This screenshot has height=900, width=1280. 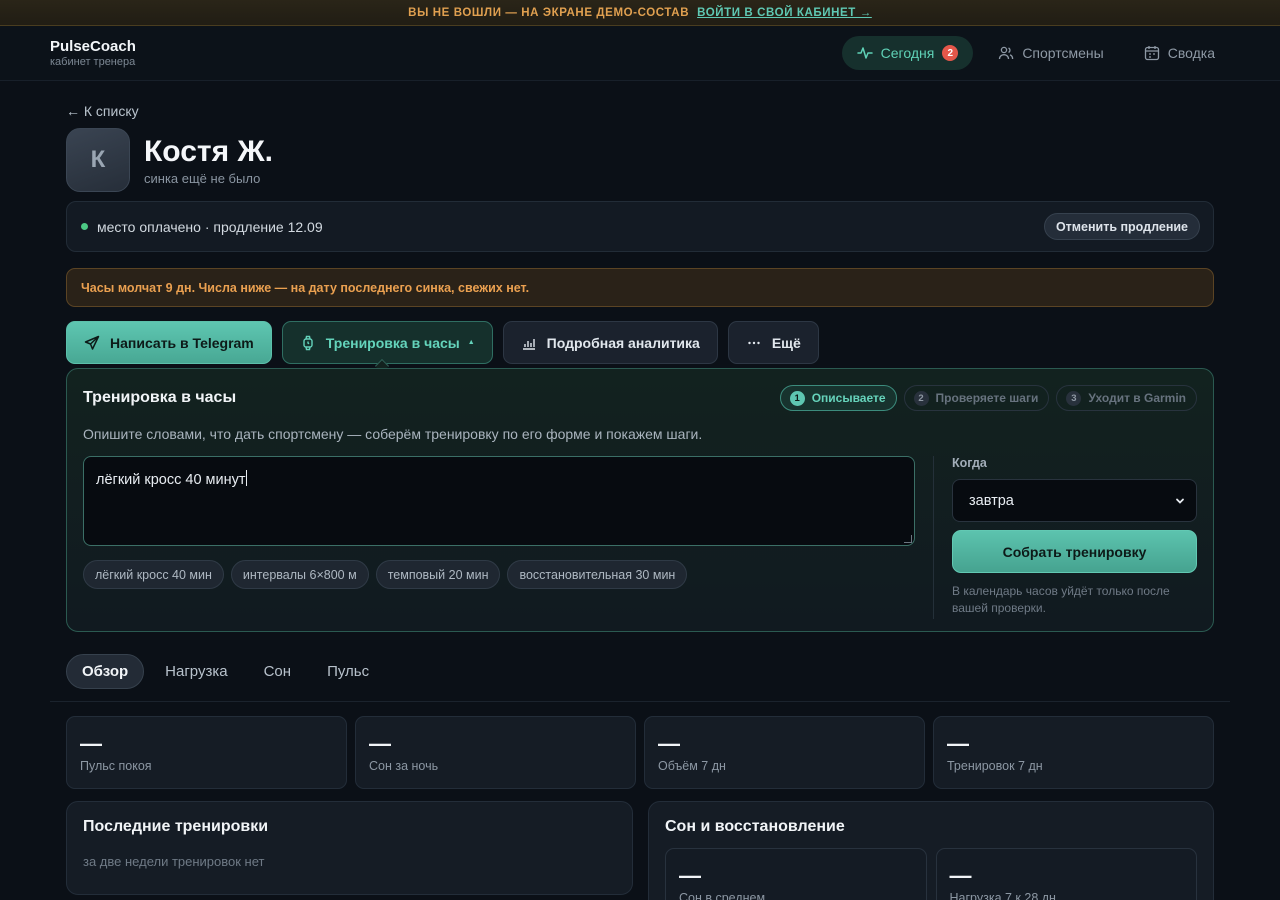 What do you see at coordinates (153, 574) in the screenshot?
I see `preset-chip: лёгкий кросс 40 мин` at bounding box center [153, 574].